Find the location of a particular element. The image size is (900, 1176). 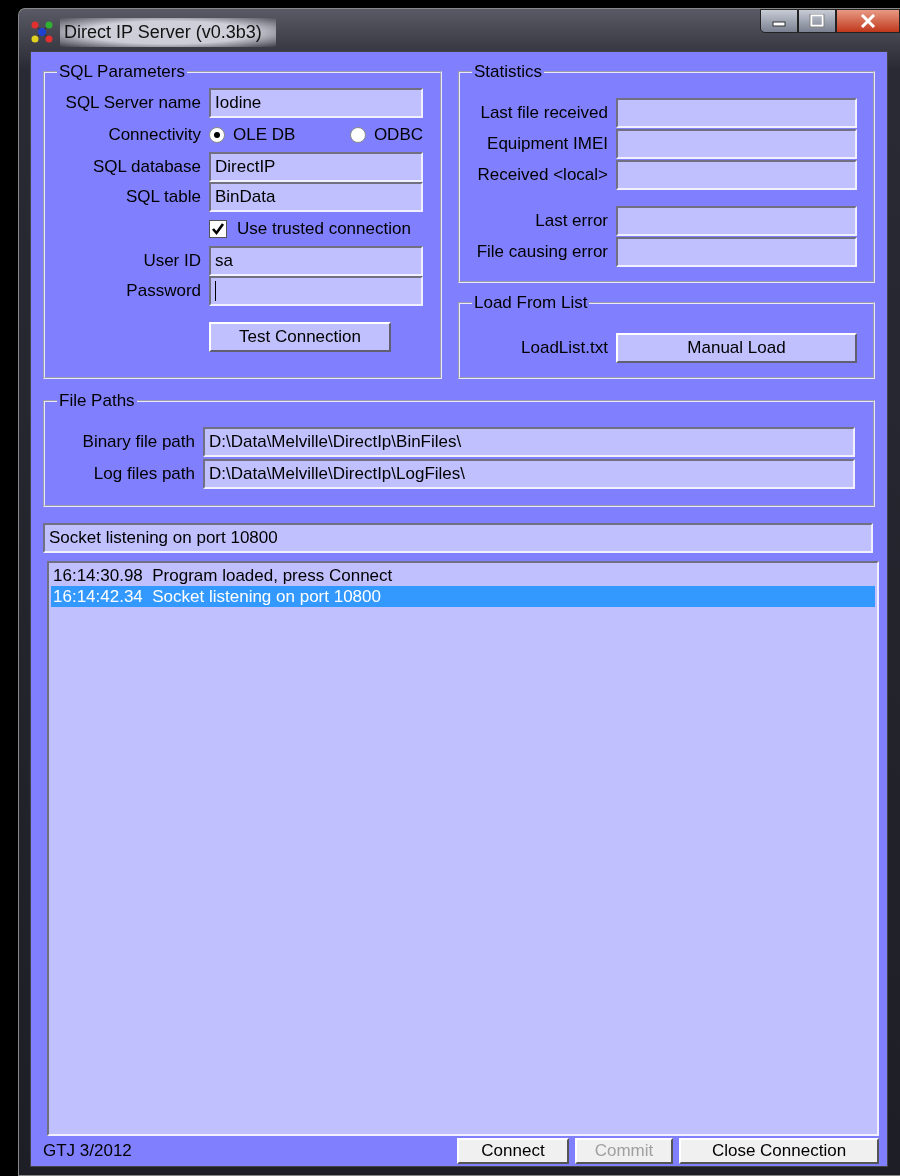

footer-button: Connect is located at coordinates (513, 1151).